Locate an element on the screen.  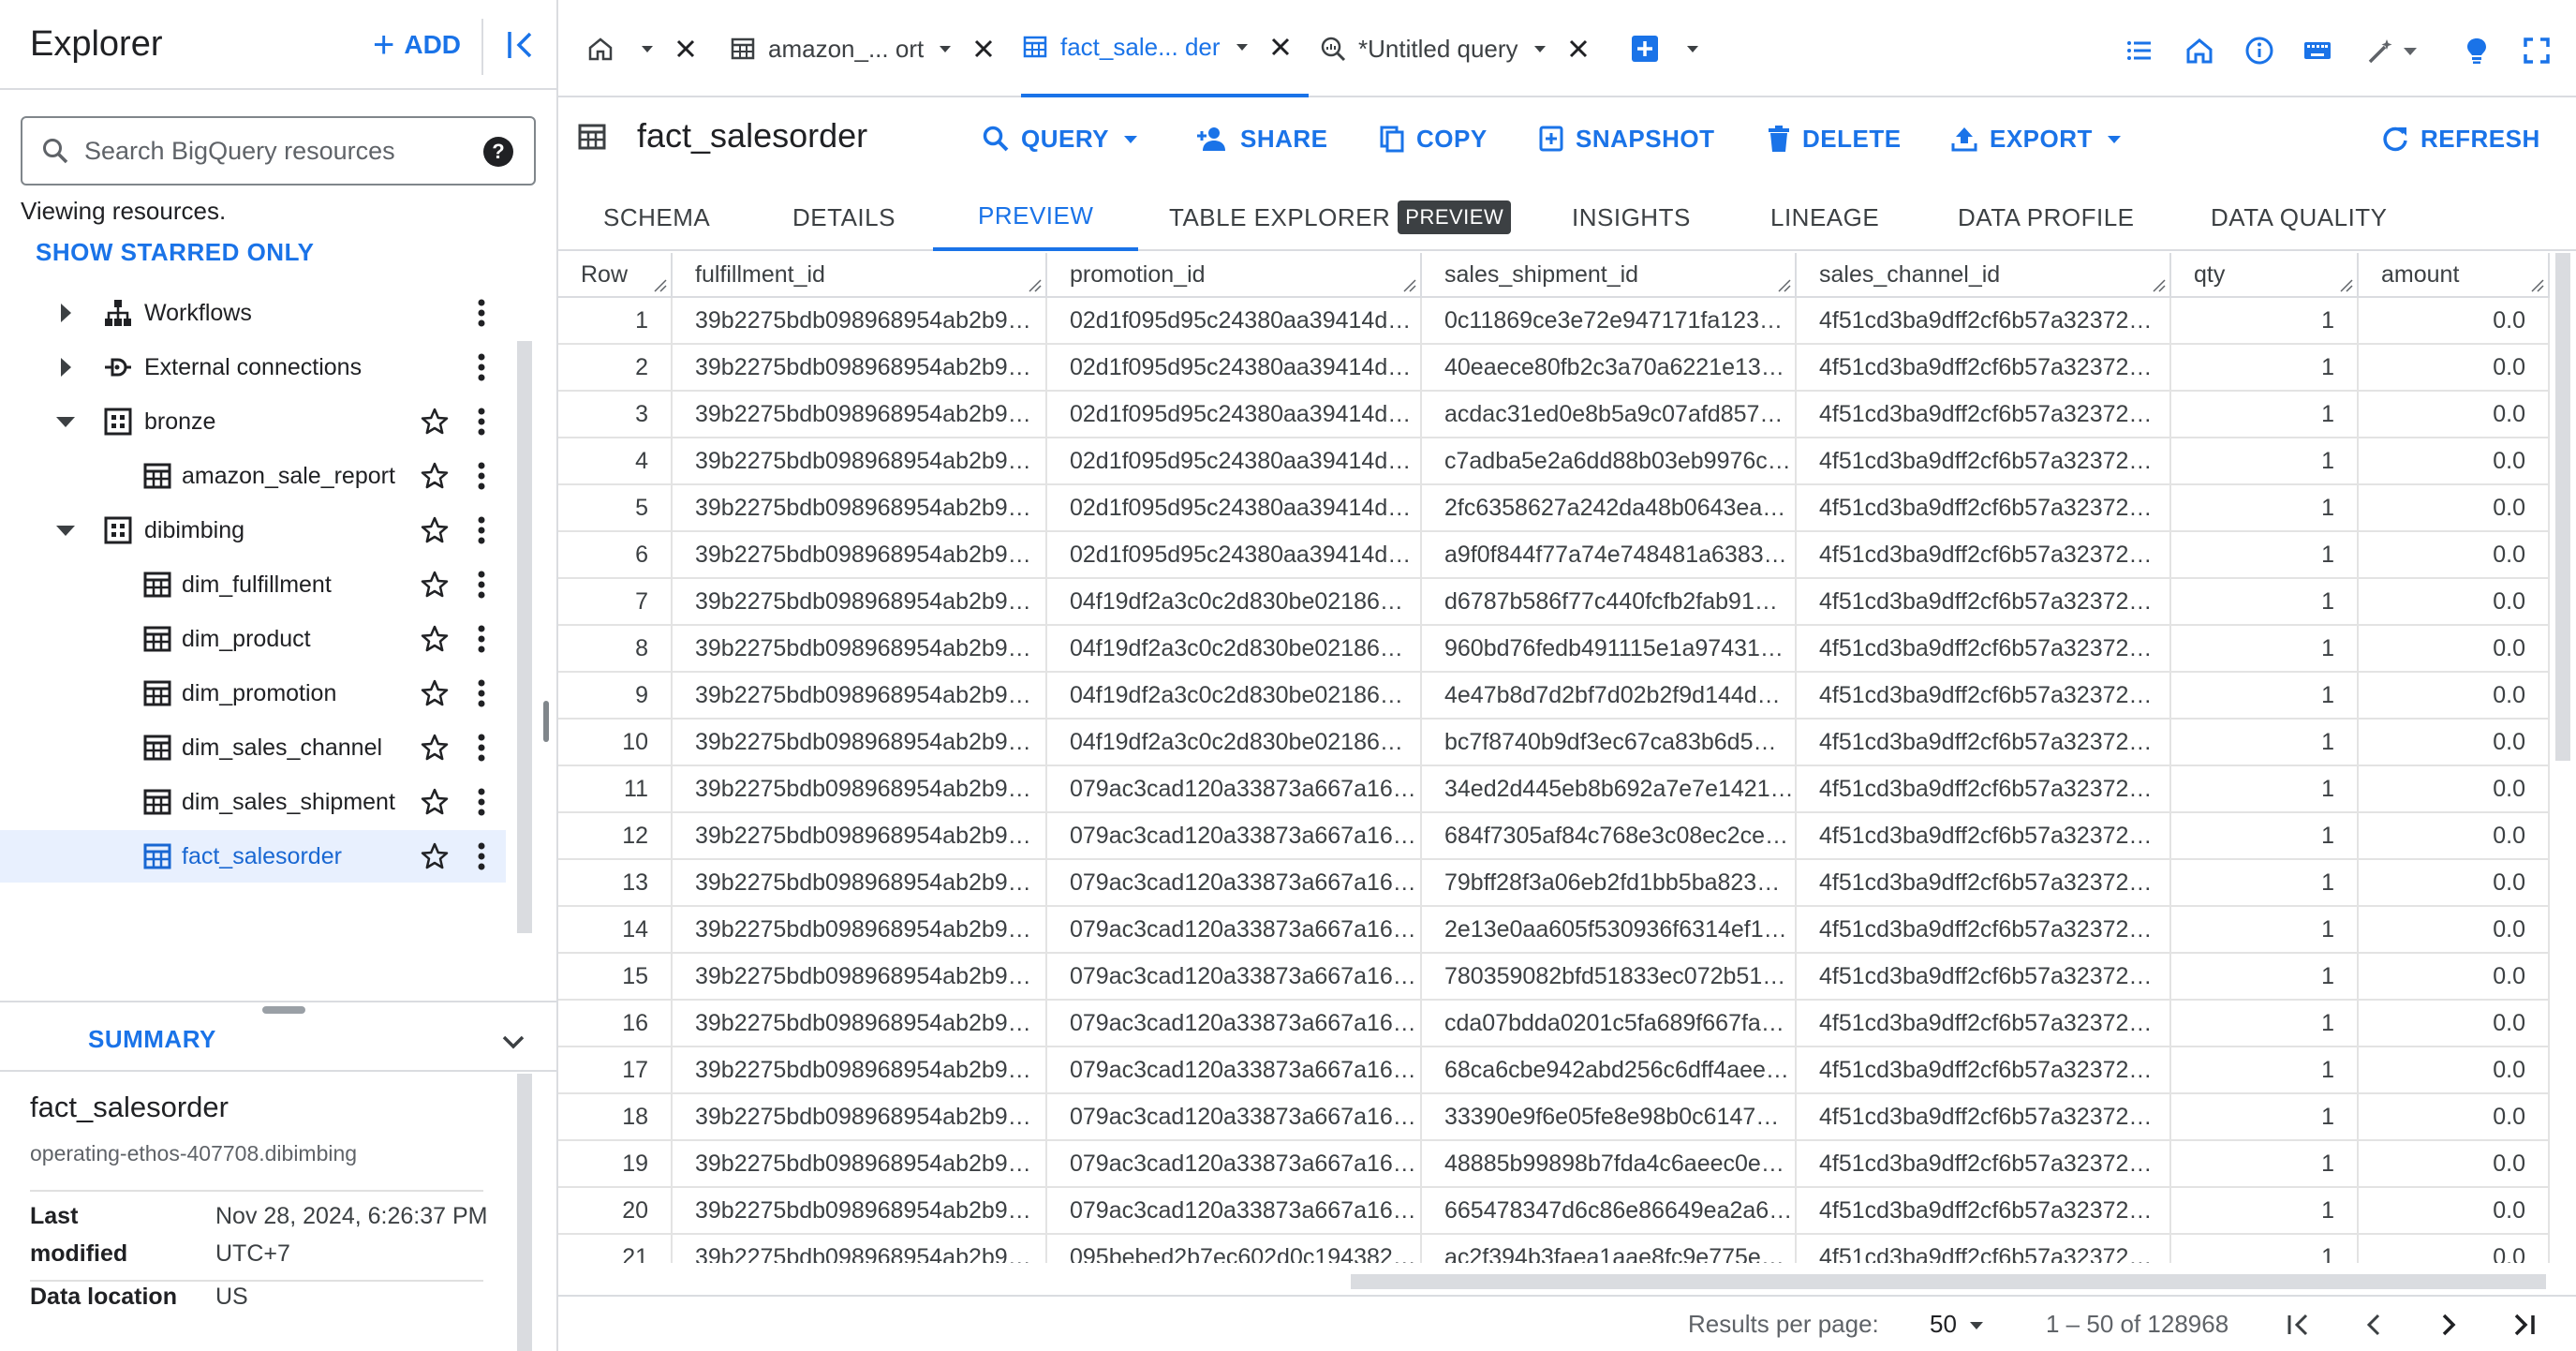
close-icon is located at coordinates (1280, 47).